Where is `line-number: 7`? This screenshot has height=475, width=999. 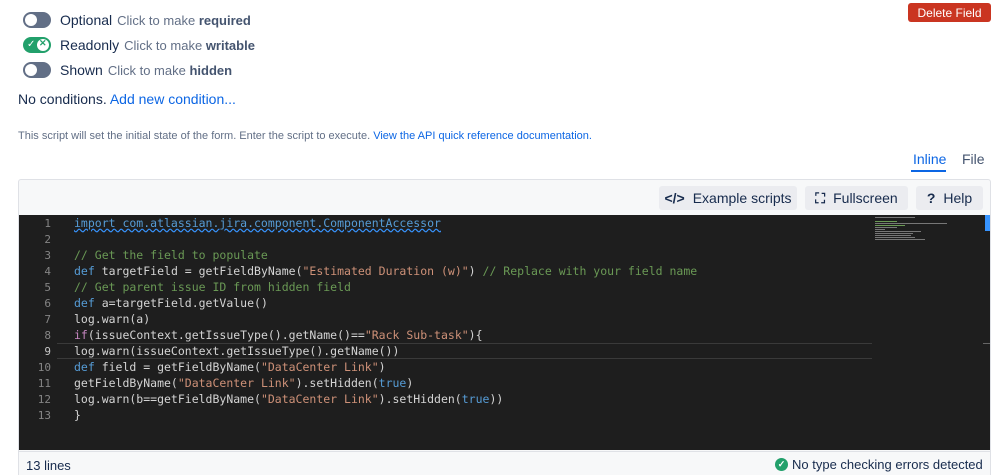 line-number: 7 is located at coordinates (47, 319).